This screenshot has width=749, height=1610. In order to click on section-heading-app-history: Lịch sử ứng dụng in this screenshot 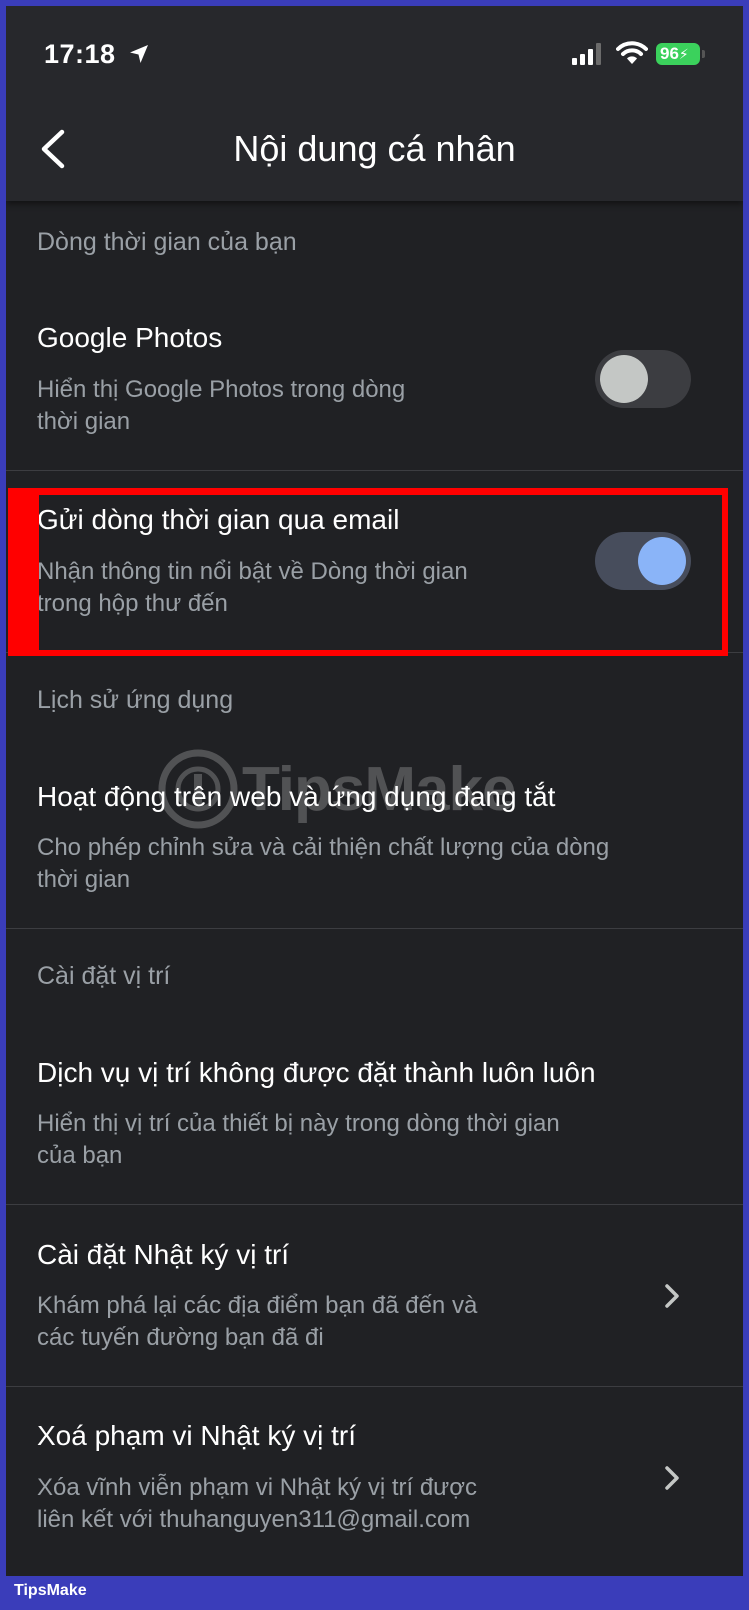, I will do `click(135, 700)`.